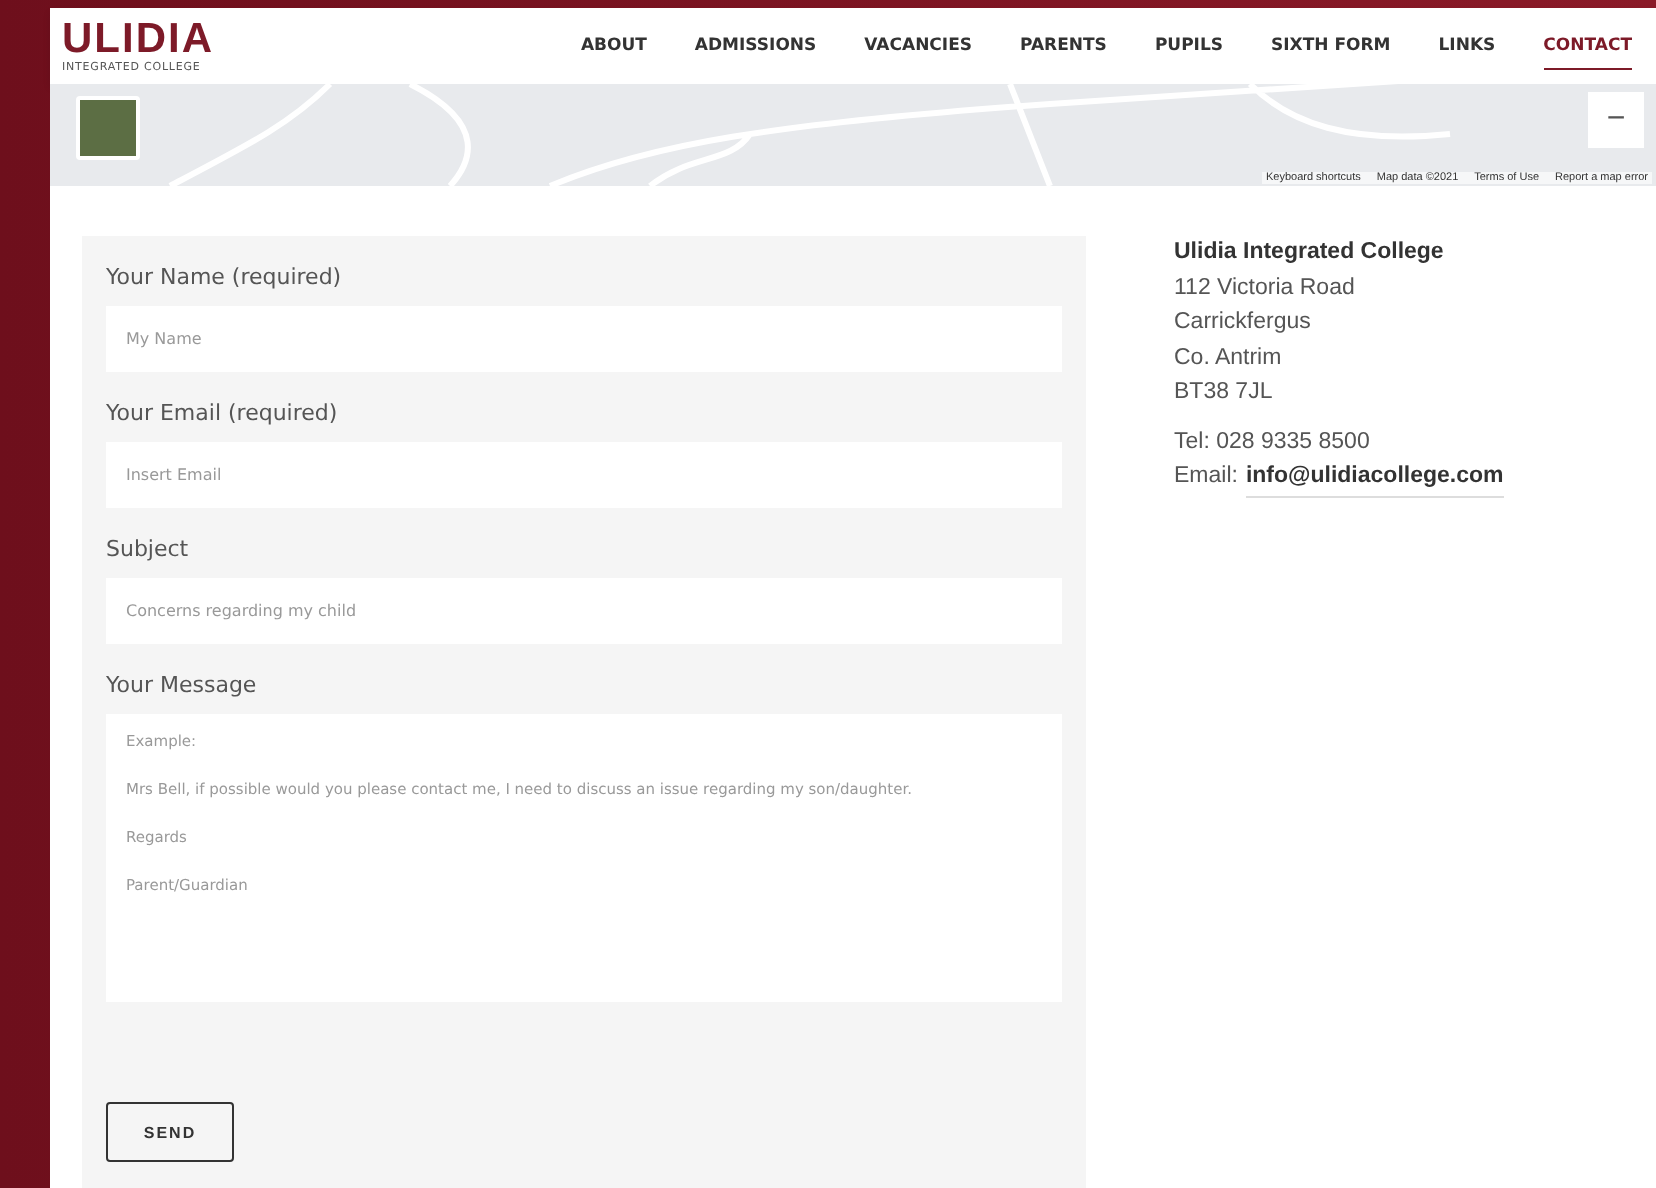 The height and width of the screenshot is (1188, 1656). I want to click on email-link: info@ulidiacollege.com, so click(1374, 478).